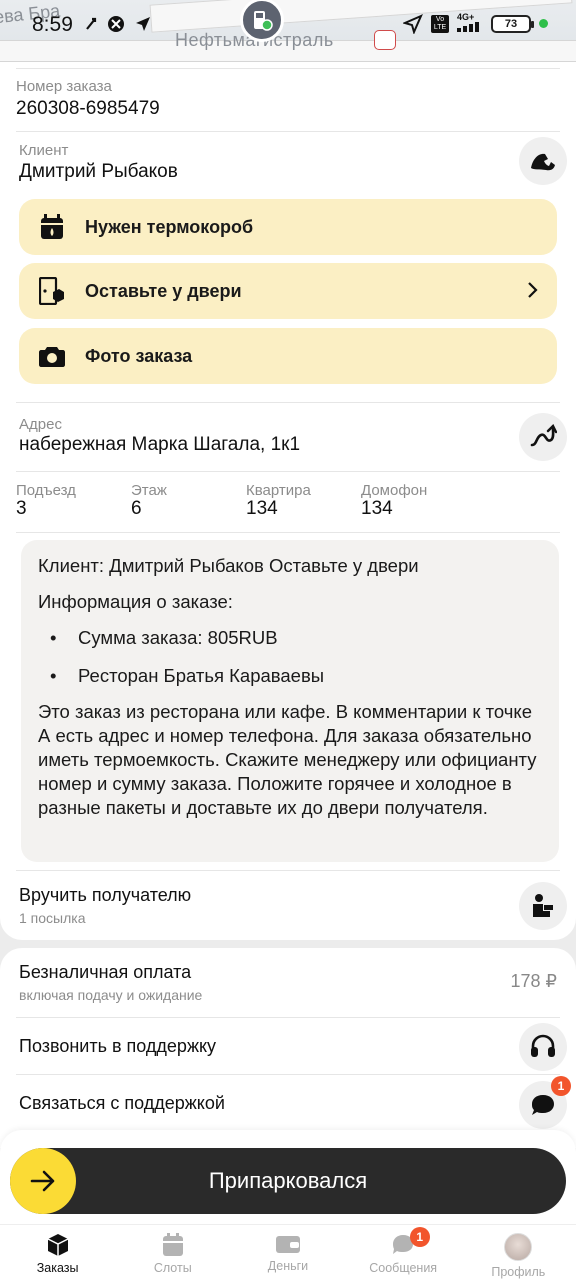  What do you see at coordinates (512, 23) in the screenshot?
I see `battery-icon: 73` at bounding box center [512, 23].